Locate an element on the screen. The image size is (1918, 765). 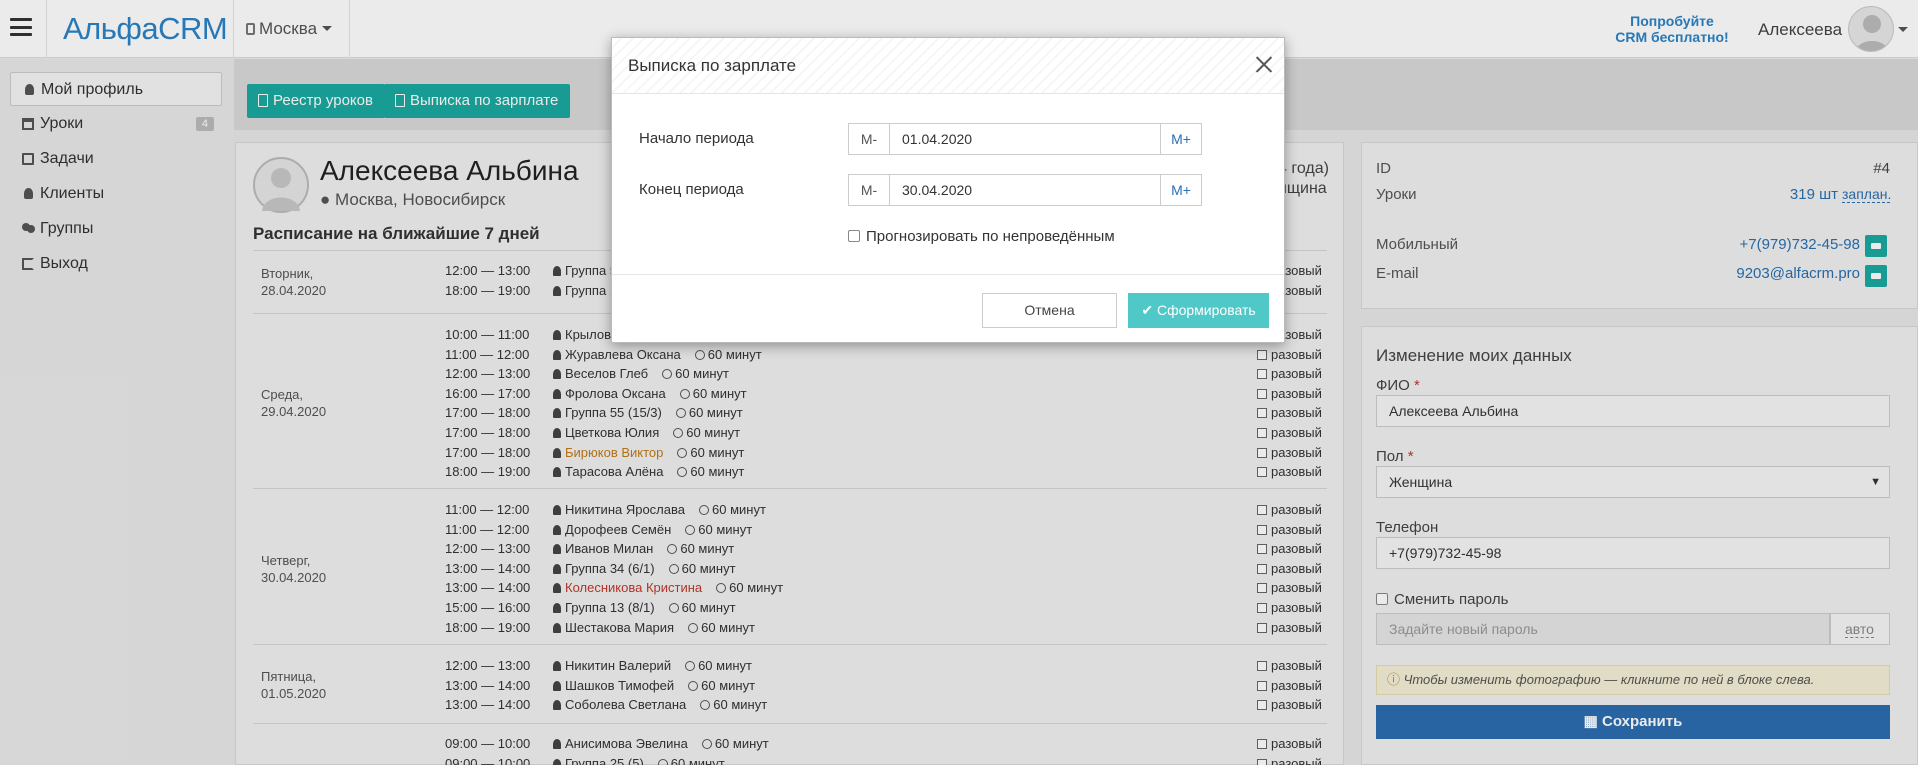
start-month-plus-button: М+ is located at coordinates (1180, 139).